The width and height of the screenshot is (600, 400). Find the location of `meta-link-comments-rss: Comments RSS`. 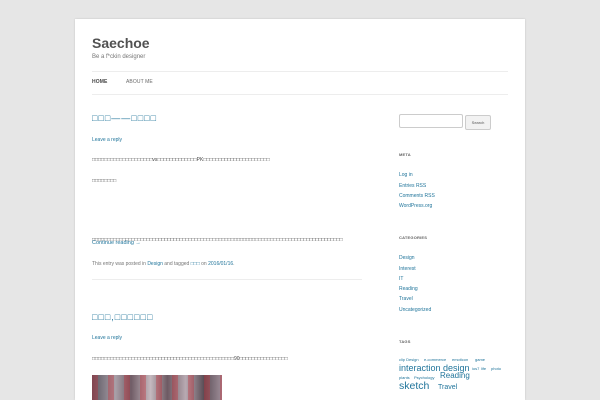

meta-link-comments-rss: Comments RSS is located at coordinates (417, 196).